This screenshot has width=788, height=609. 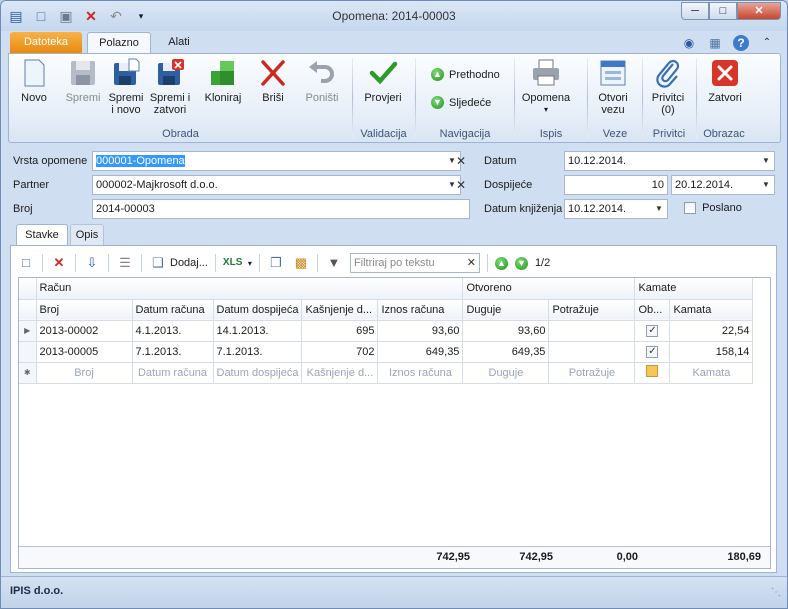 What do you see at coordinates (84, 352) in the screenshot?
I see `cell-broj: 2013-00005` at bounding box center [84, 352].